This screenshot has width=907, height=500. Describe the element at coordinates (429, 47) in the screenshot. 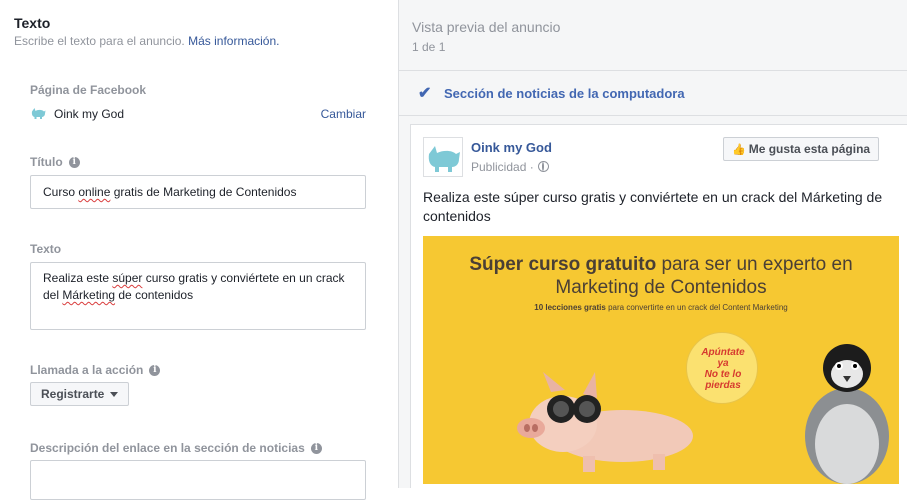

I see `preview-count: 1 de 1` at that location.